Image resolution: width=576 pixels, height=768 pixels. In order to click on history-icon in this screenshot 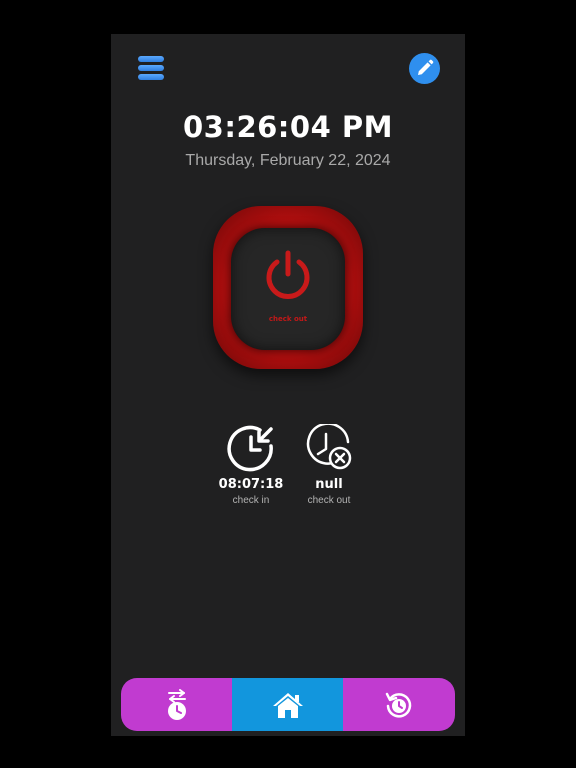, I will do `click(398, 705)`.